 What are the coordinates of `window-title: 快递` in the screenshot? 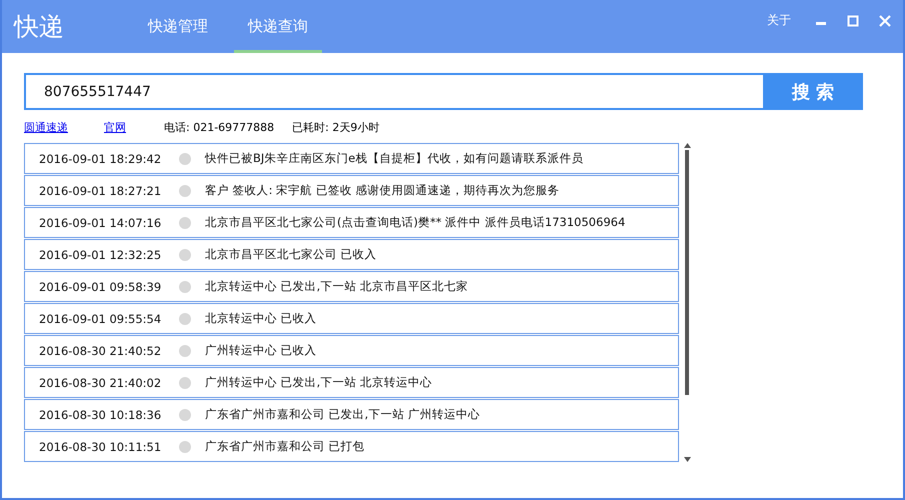 It's located at (39, 27).